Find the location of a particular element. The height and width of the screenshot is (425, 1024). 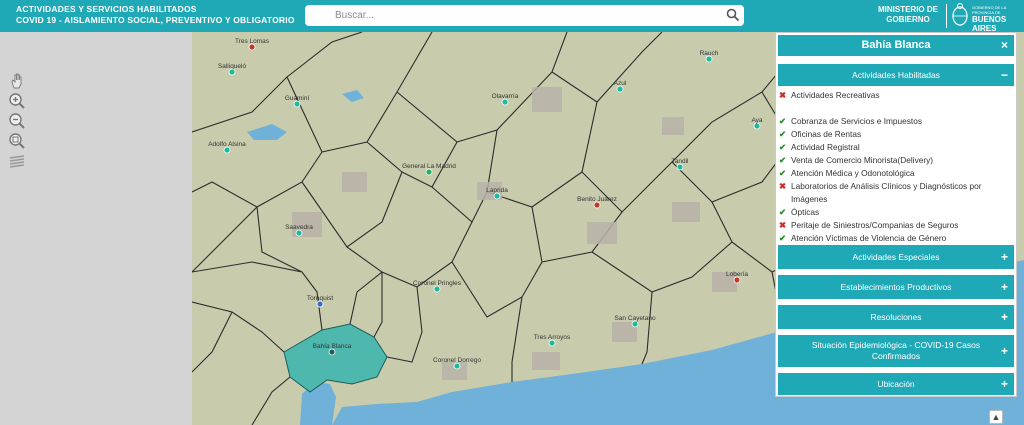

zoom-in-icon is located at coordinates (17, 101).